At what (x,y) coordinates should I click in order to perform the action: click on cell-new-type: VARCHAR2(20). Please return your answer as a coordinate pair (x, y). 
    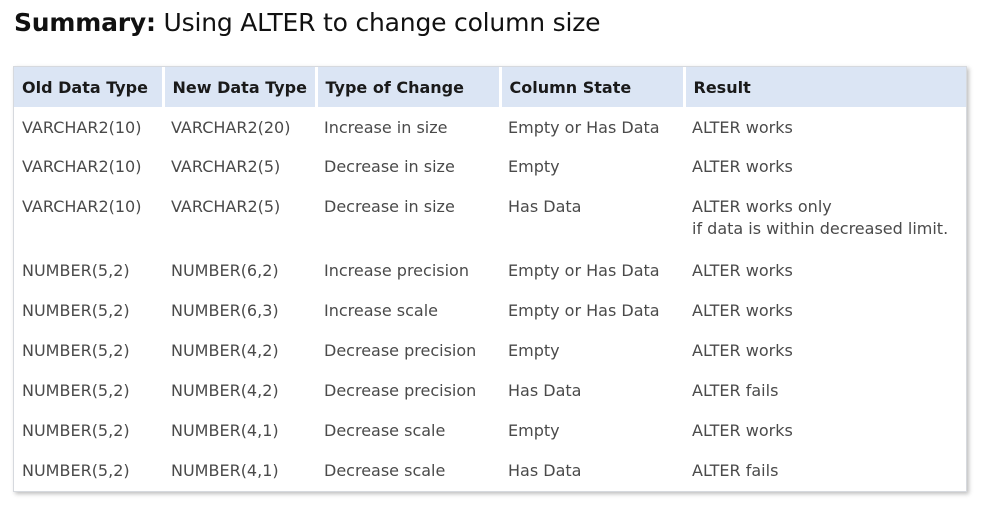
    Looking at the image, I should click on (231, 127).